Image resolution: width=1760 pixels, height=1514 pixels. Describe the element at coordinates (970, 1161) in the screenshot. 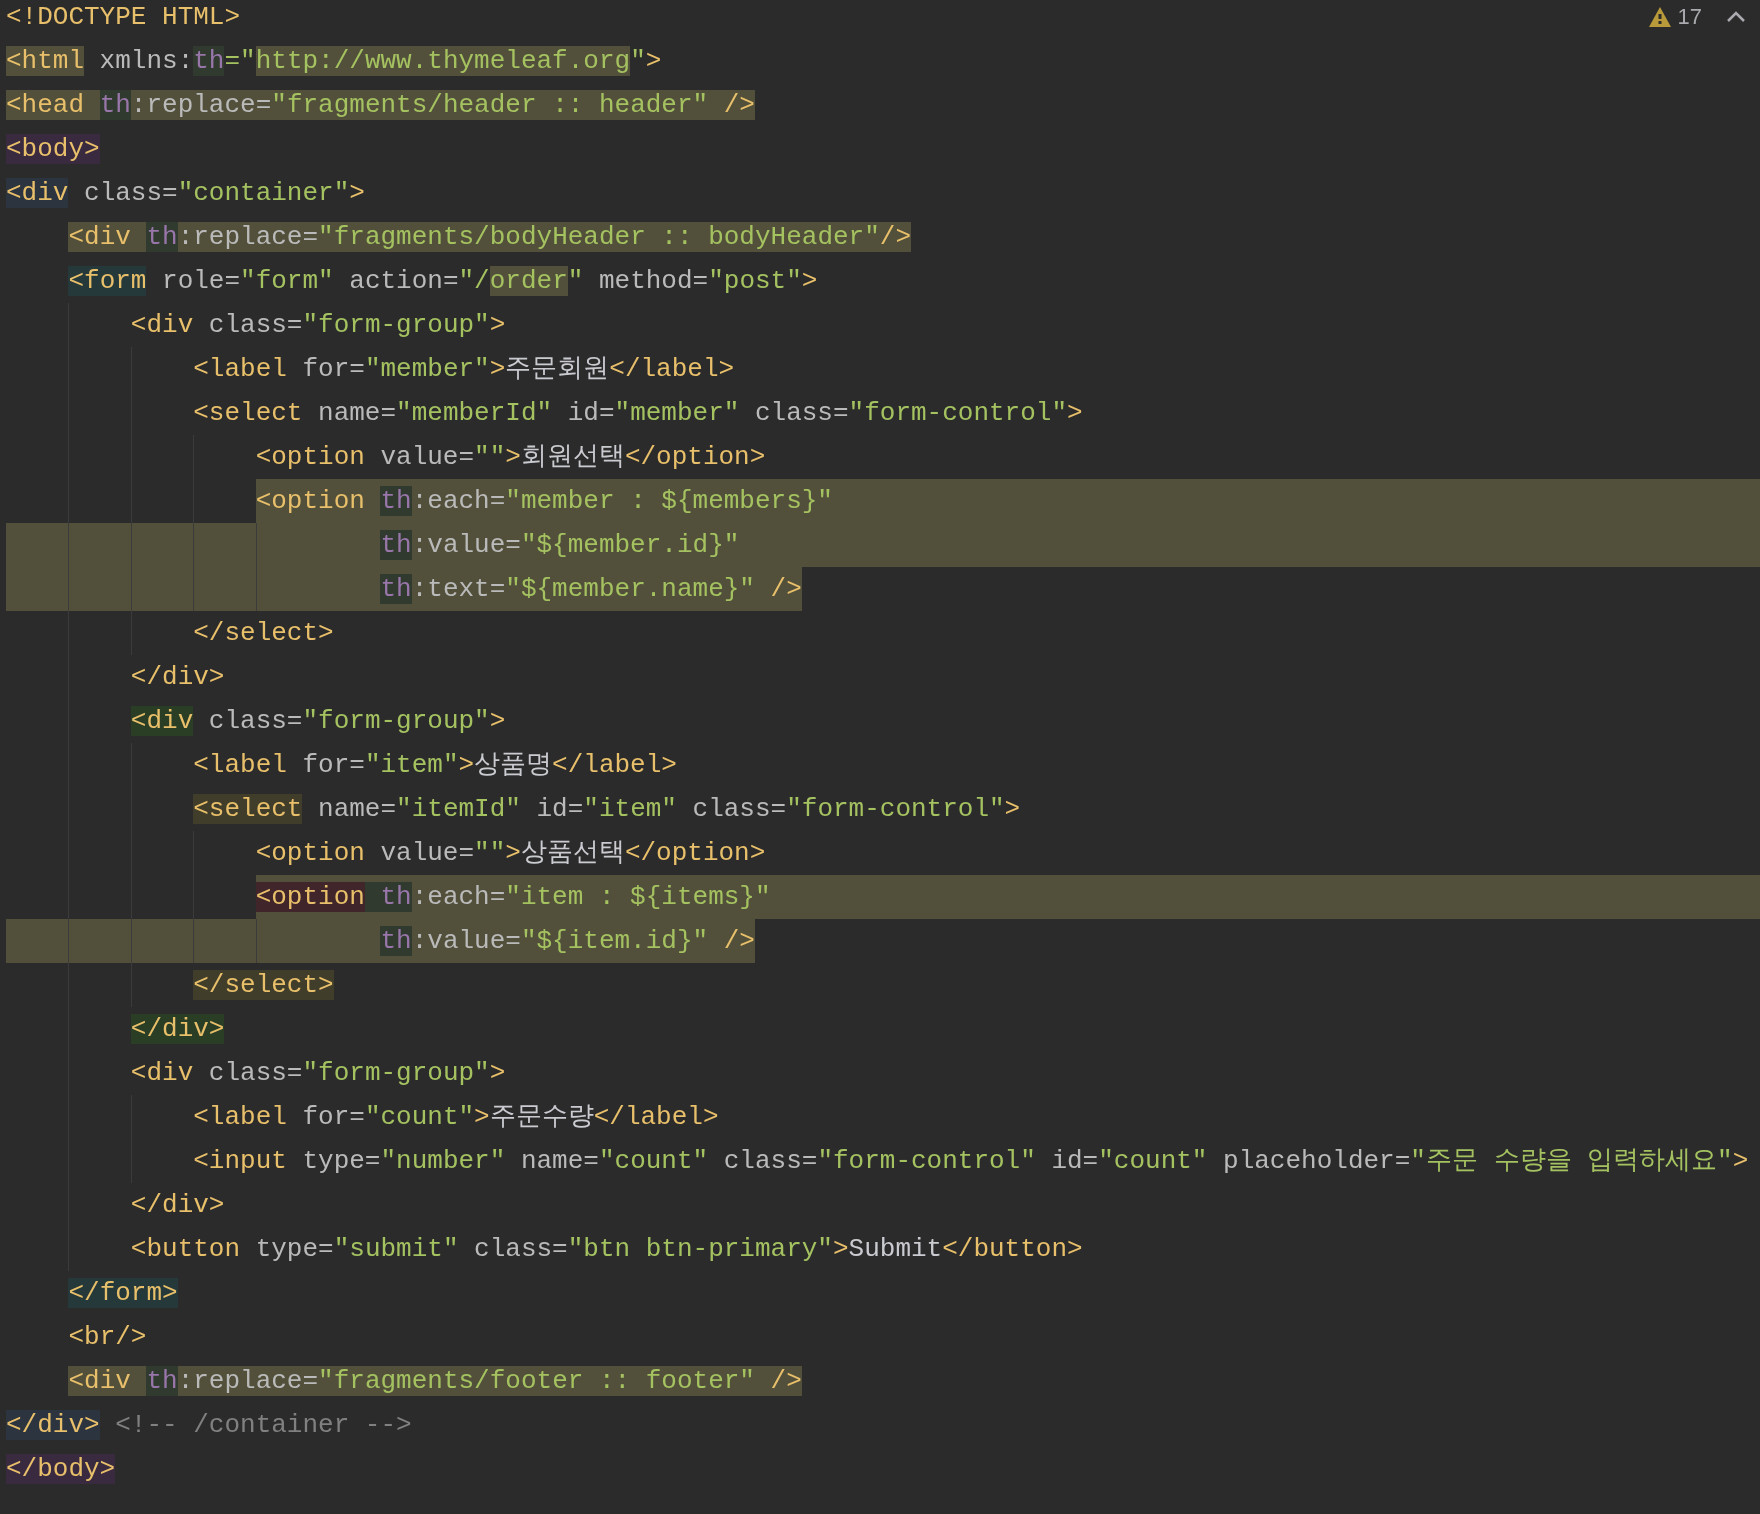

I see `code-line: <input type="number" name="count" class="form-control" id="count" placeholder="주문 수량을 입력하세요">` at that location.